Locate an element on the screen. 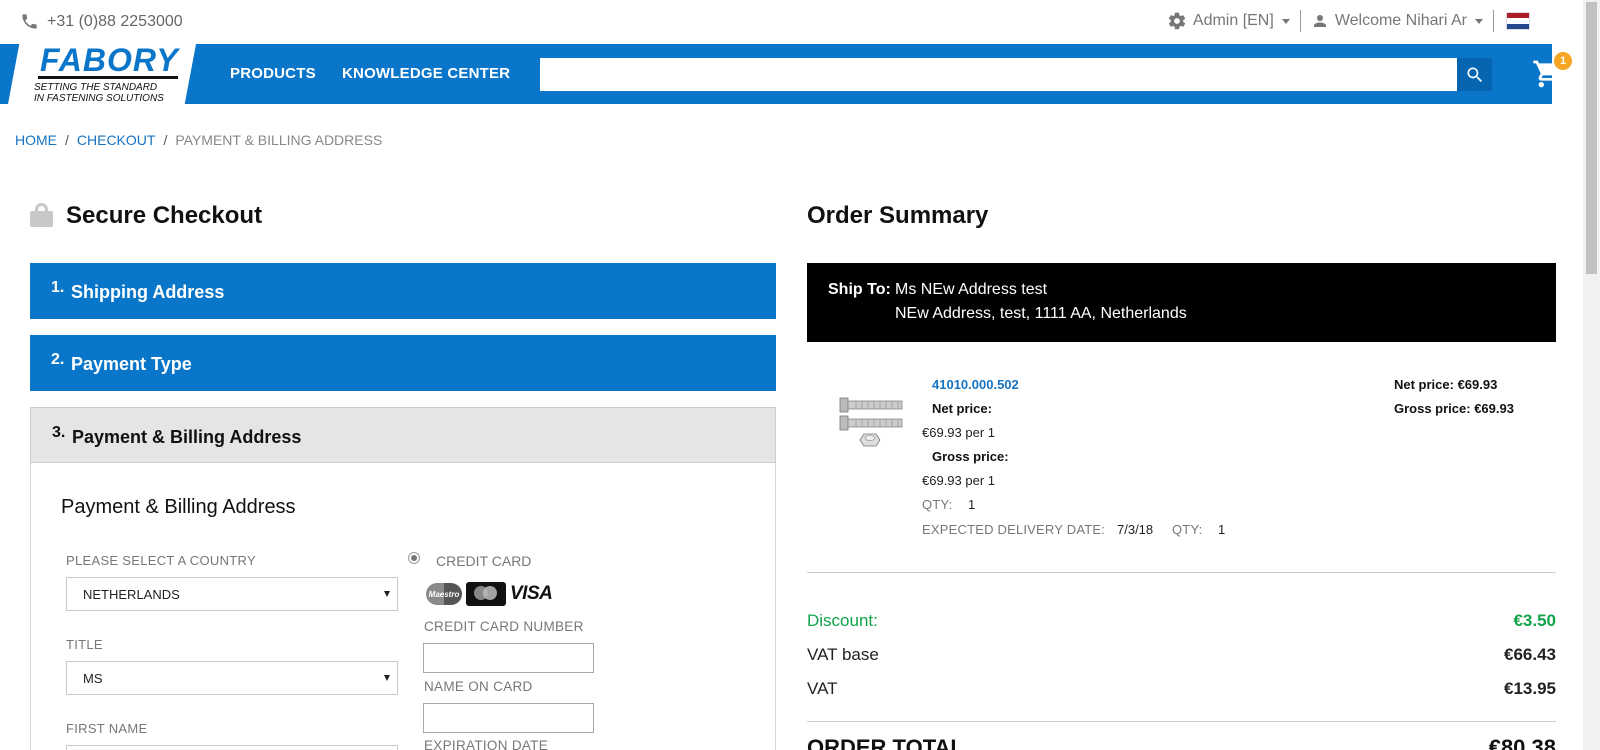 Image resolution: width=1600 pixels, height=750 pixels. admin-label: Admin [EN] is located at coordinates (1233, 20).